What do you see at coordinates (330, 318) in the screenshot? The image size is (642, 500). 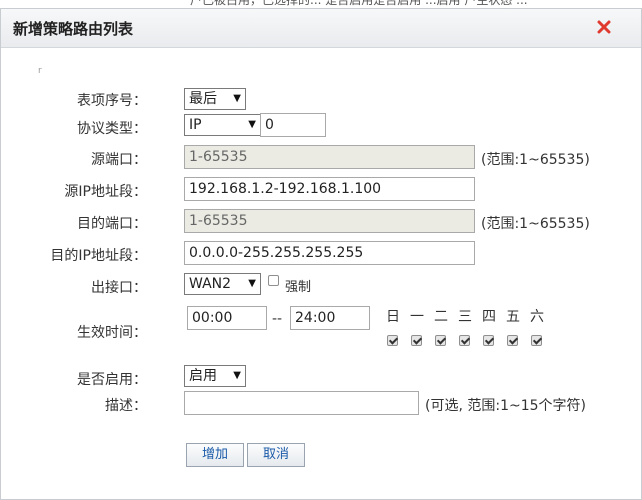 I see `time-end-input: 24:00` at bounding box center [330, 318].